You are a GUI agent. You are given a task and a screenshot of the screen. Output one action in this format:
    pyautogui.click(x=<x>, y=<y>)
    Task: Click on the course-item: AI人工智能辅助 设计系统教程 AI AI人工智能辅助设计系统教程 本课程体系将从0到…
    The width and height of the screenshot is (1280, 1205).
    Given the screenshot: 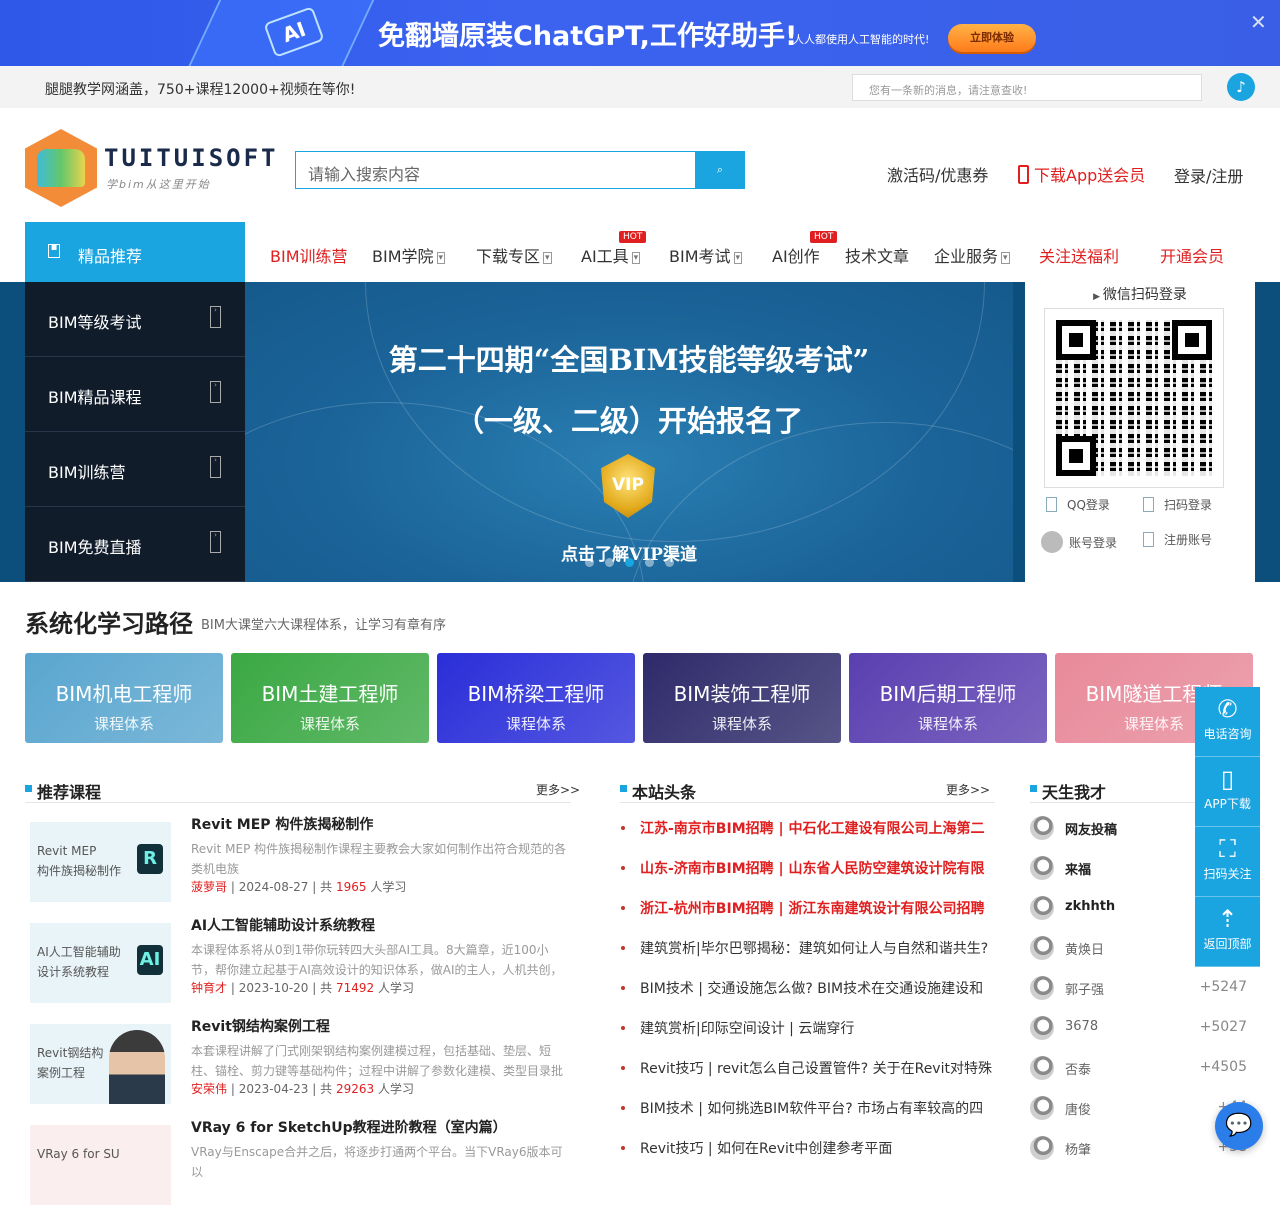 What is the action you would take?
    pyautogui.click(x=300, y=960)
    